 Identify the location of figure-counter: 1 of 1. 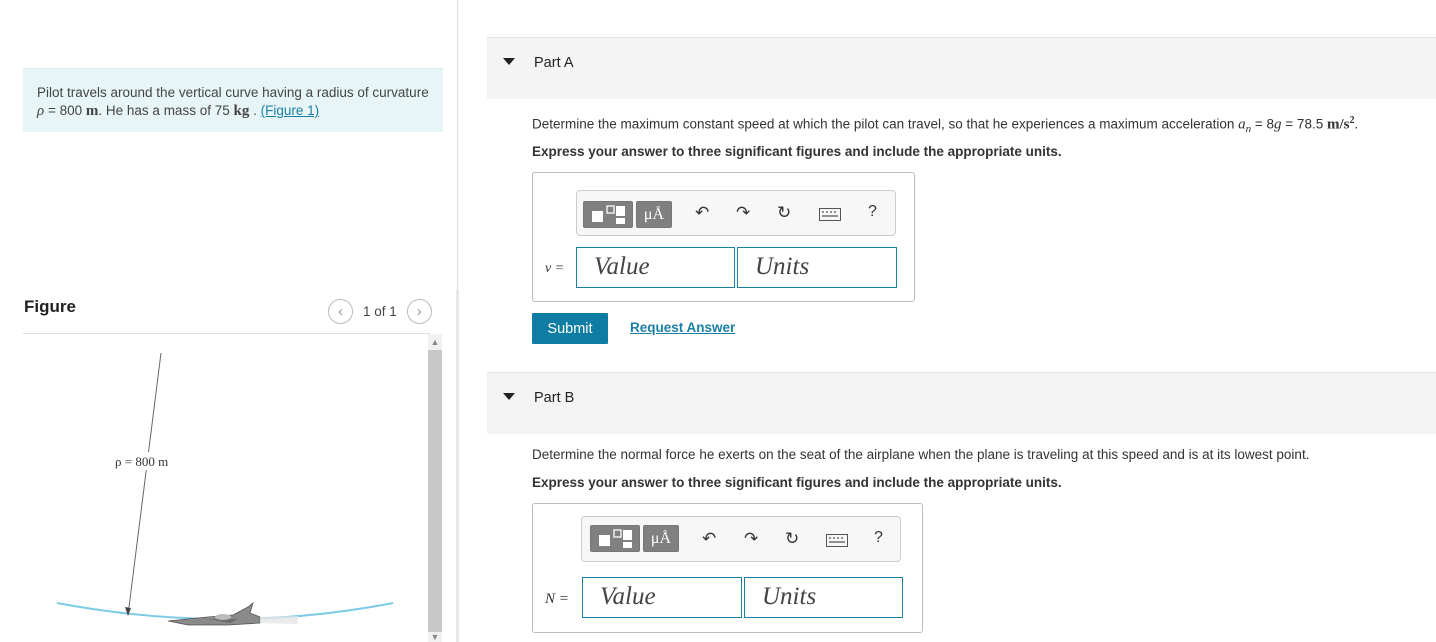
(380, 311).